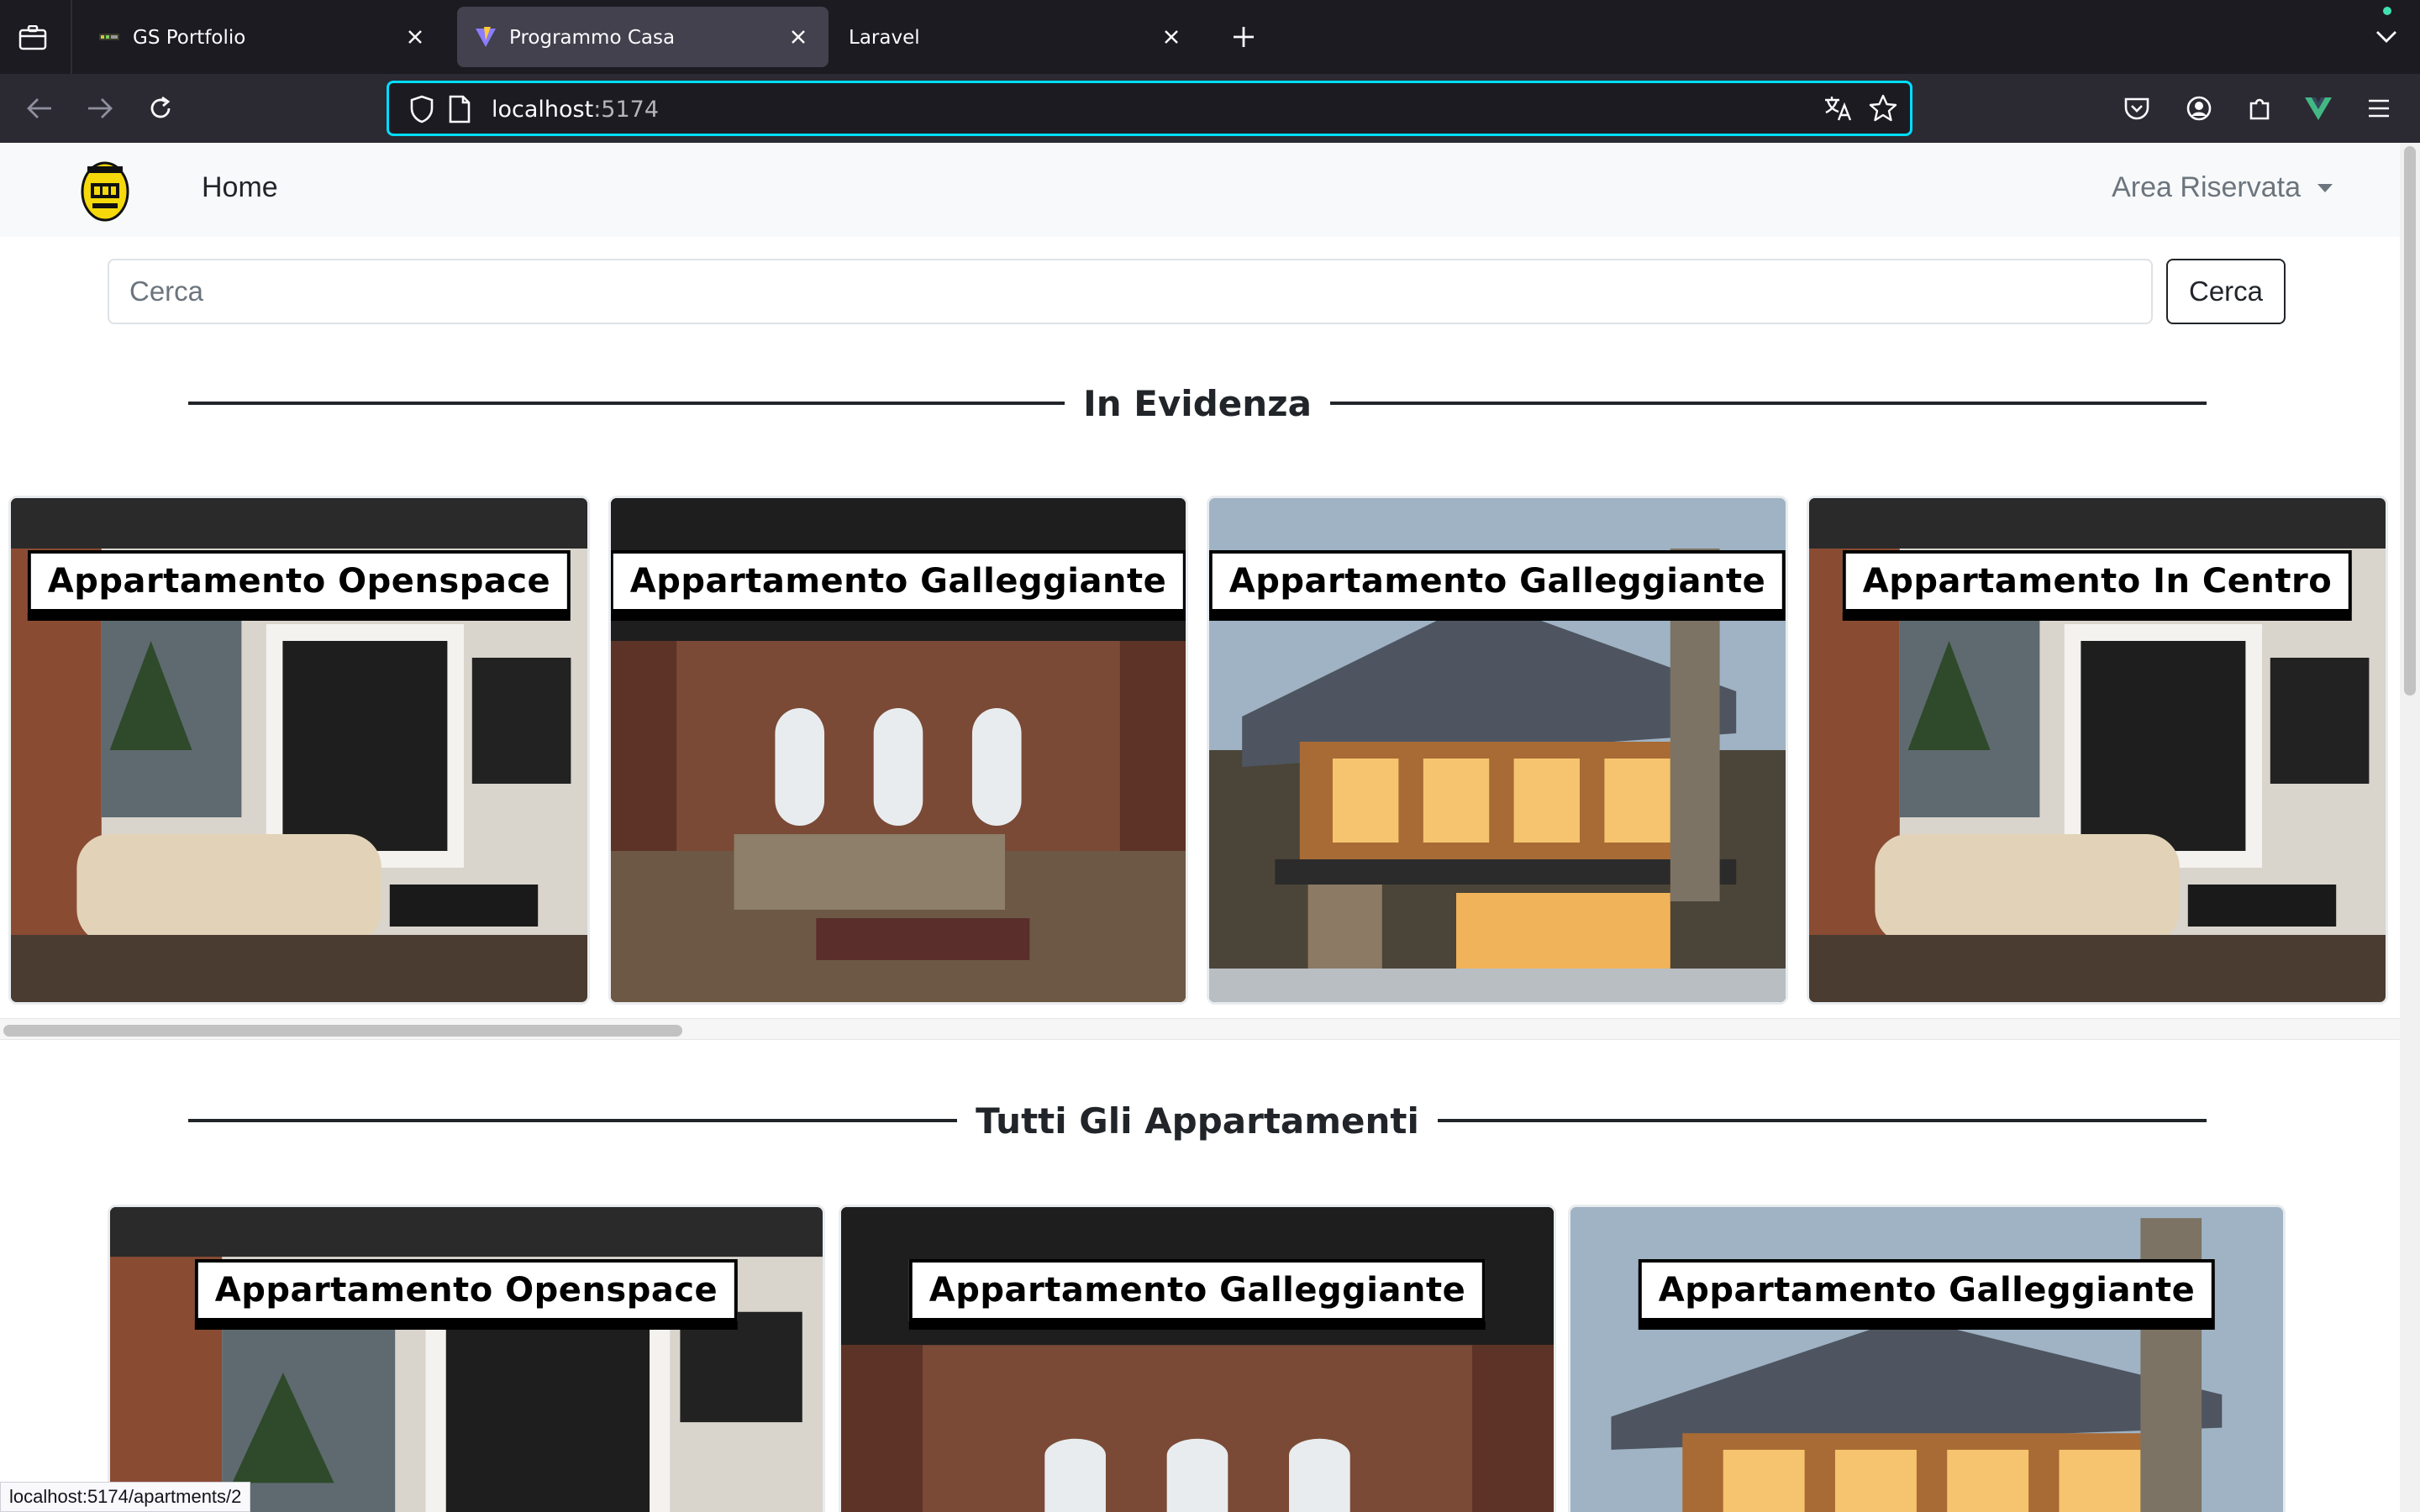  I want to click on account-icon, so click(2199, 108).